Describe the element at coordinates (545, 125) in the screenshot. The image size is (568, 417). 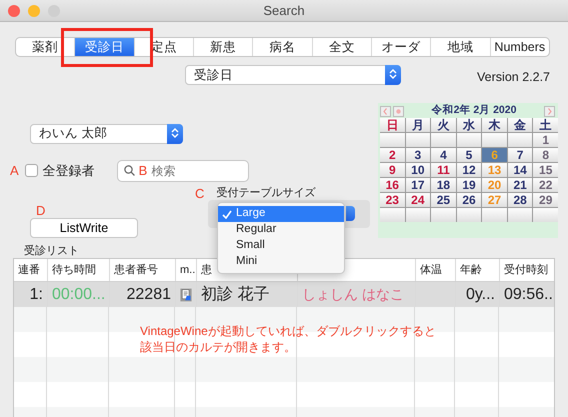
I see `weekday-label: 土` at that location.